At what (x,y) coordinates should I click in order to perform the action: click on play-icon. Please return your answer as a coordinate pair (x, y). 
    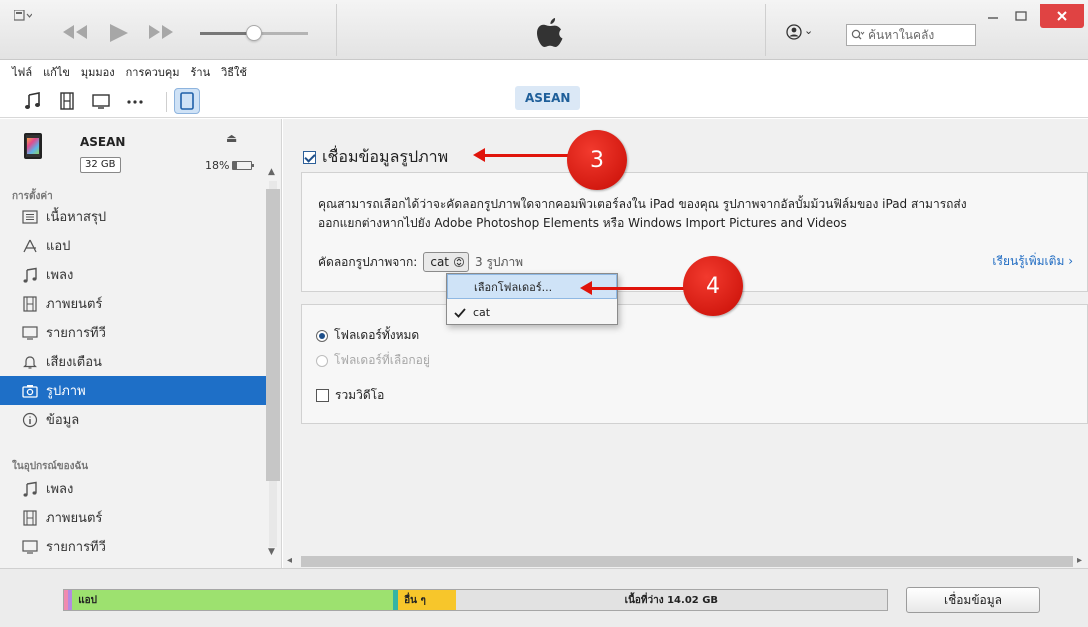
    Looking at the image, I should click on (118, 33).